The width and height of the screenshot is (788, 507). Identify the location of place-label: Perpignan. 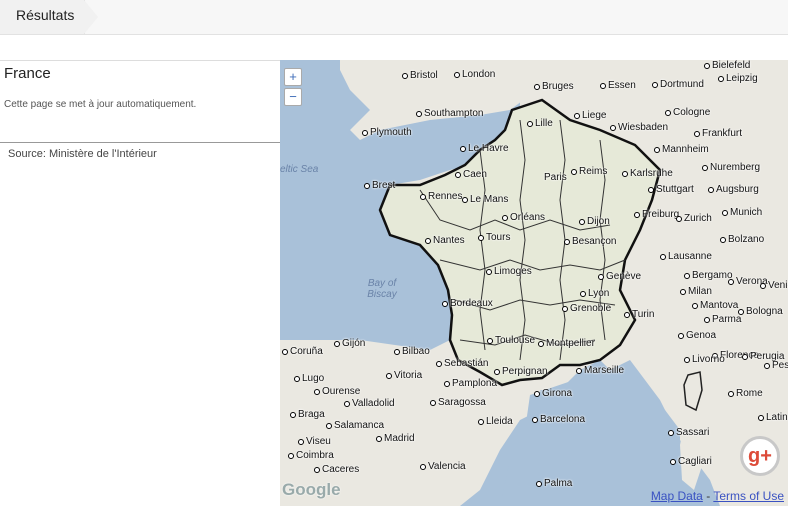
(521, 371).